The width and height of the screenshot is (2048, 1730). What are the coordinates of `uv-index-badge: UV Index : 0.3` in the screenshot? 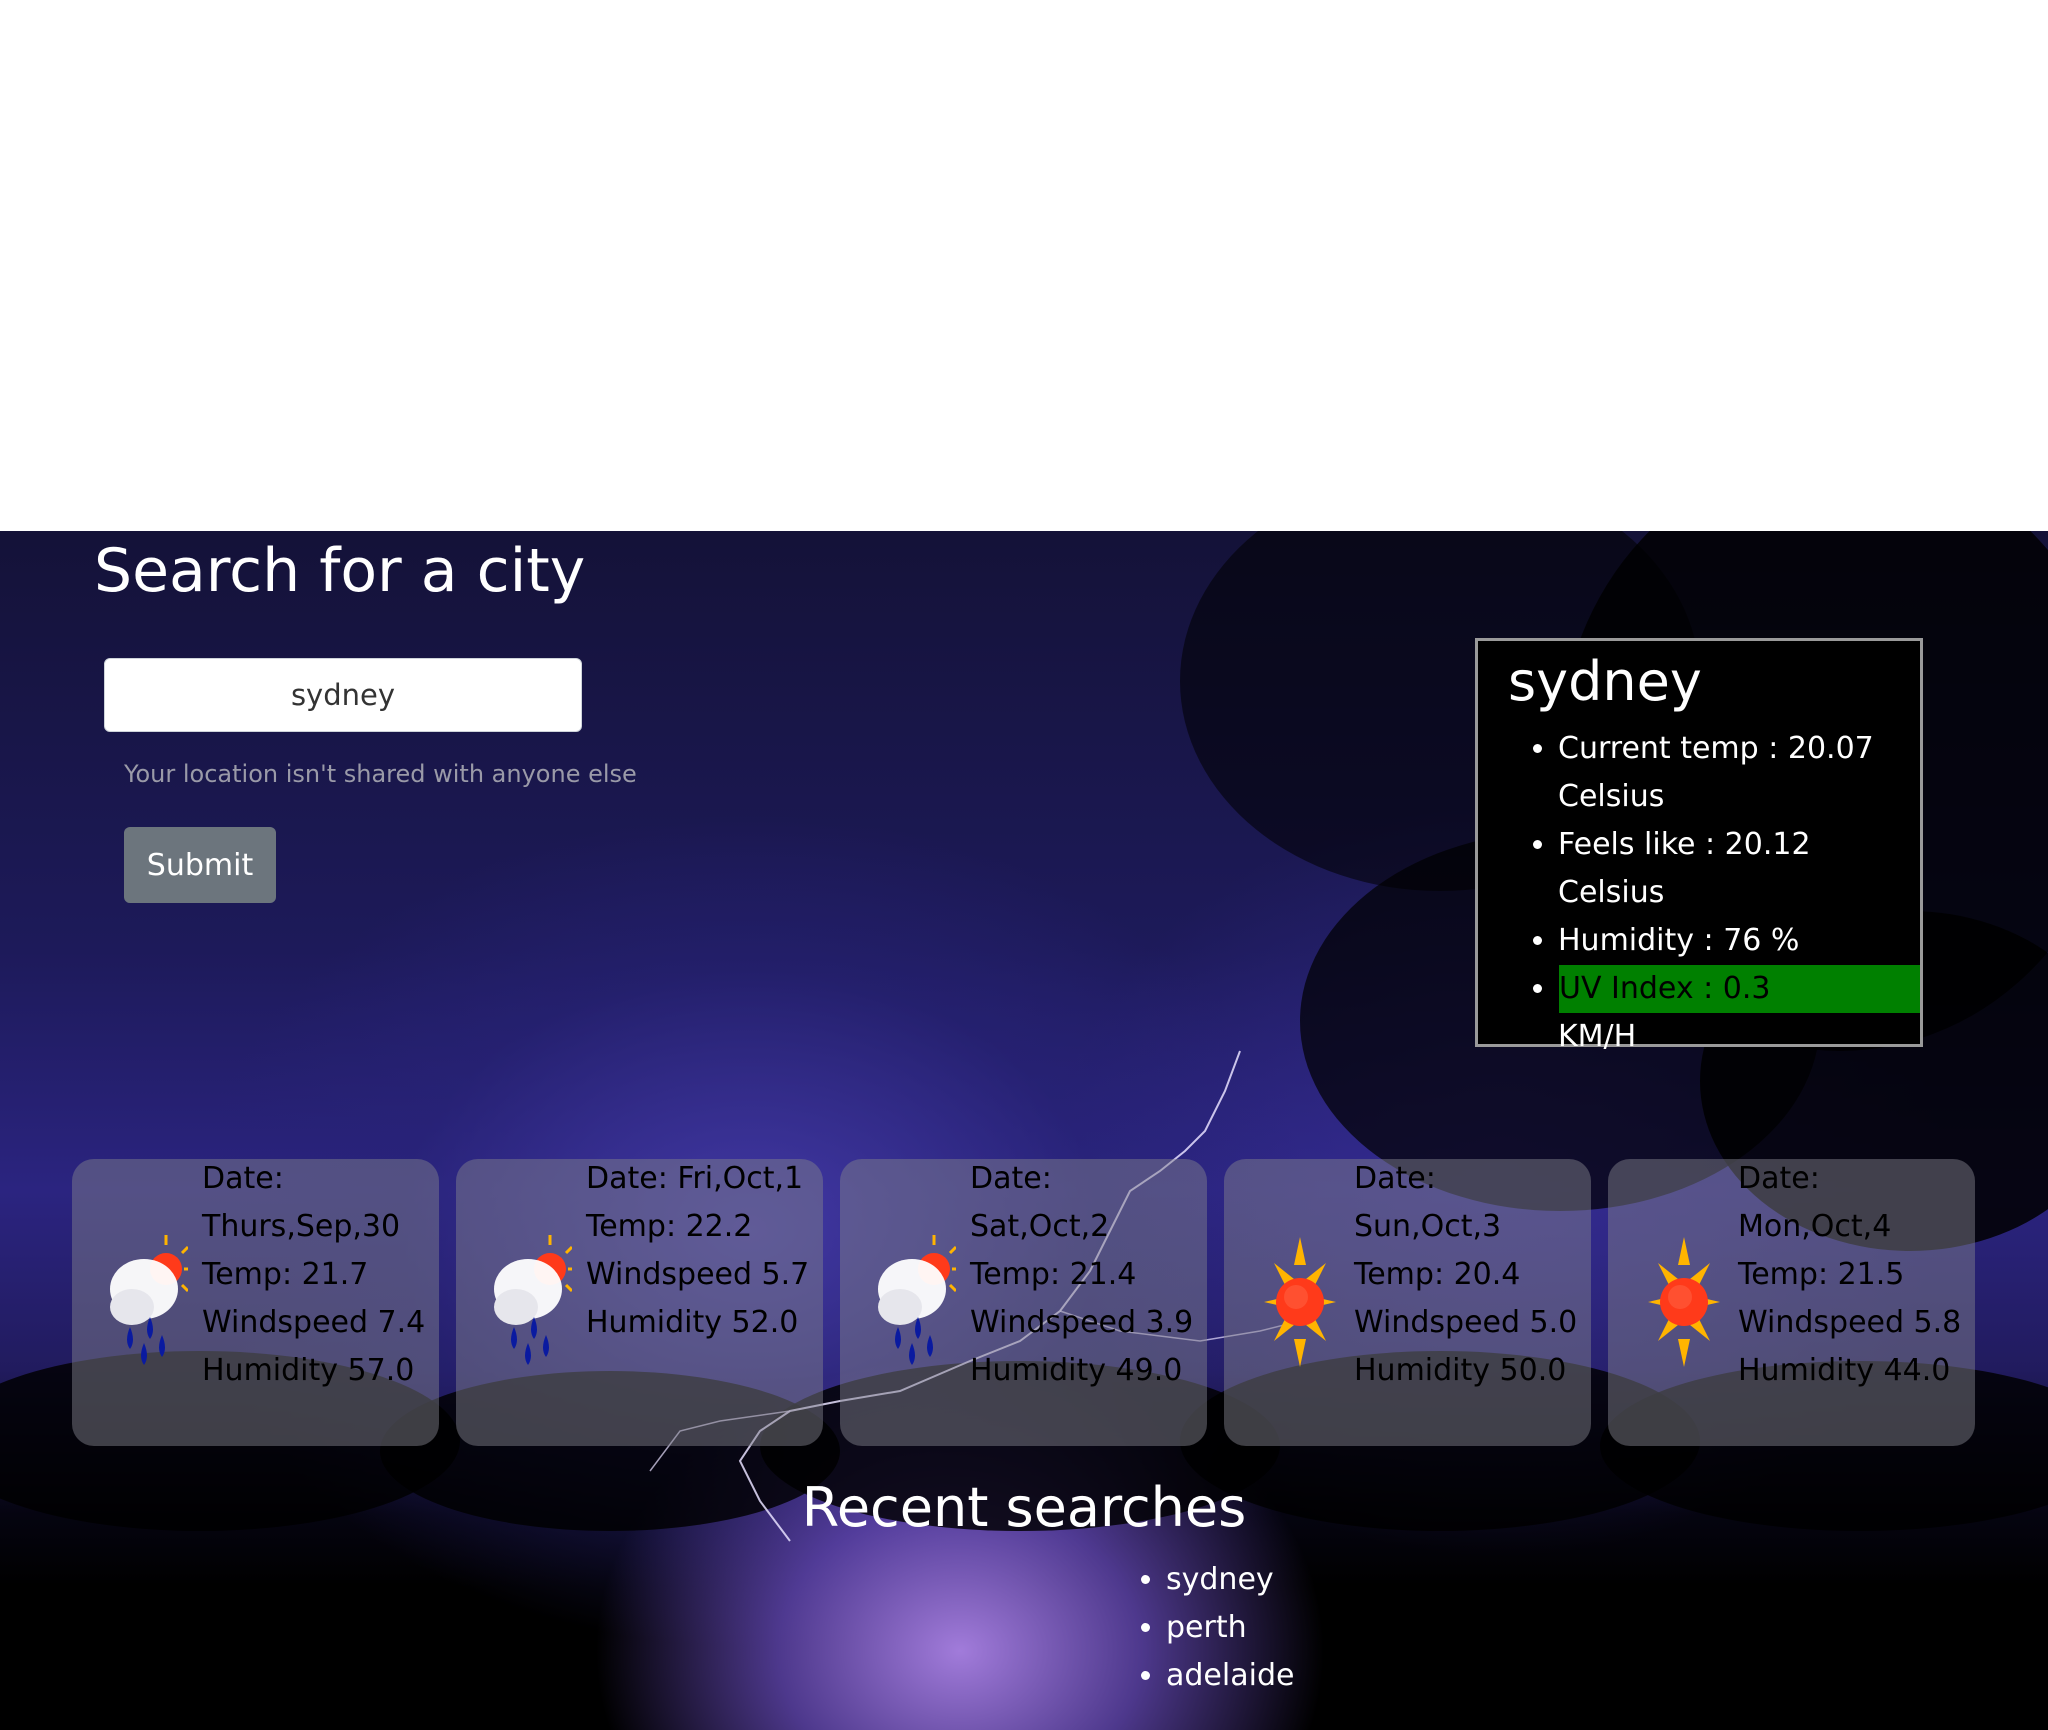 It's located at (1739, 989).